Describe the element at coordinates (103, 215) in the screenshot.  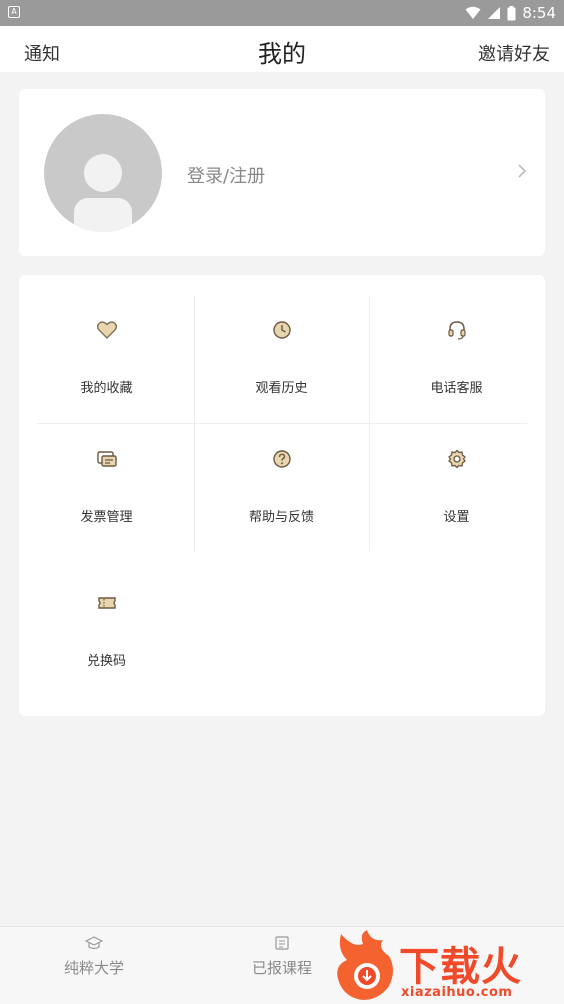
I see `avatar-body-shape` at that location.